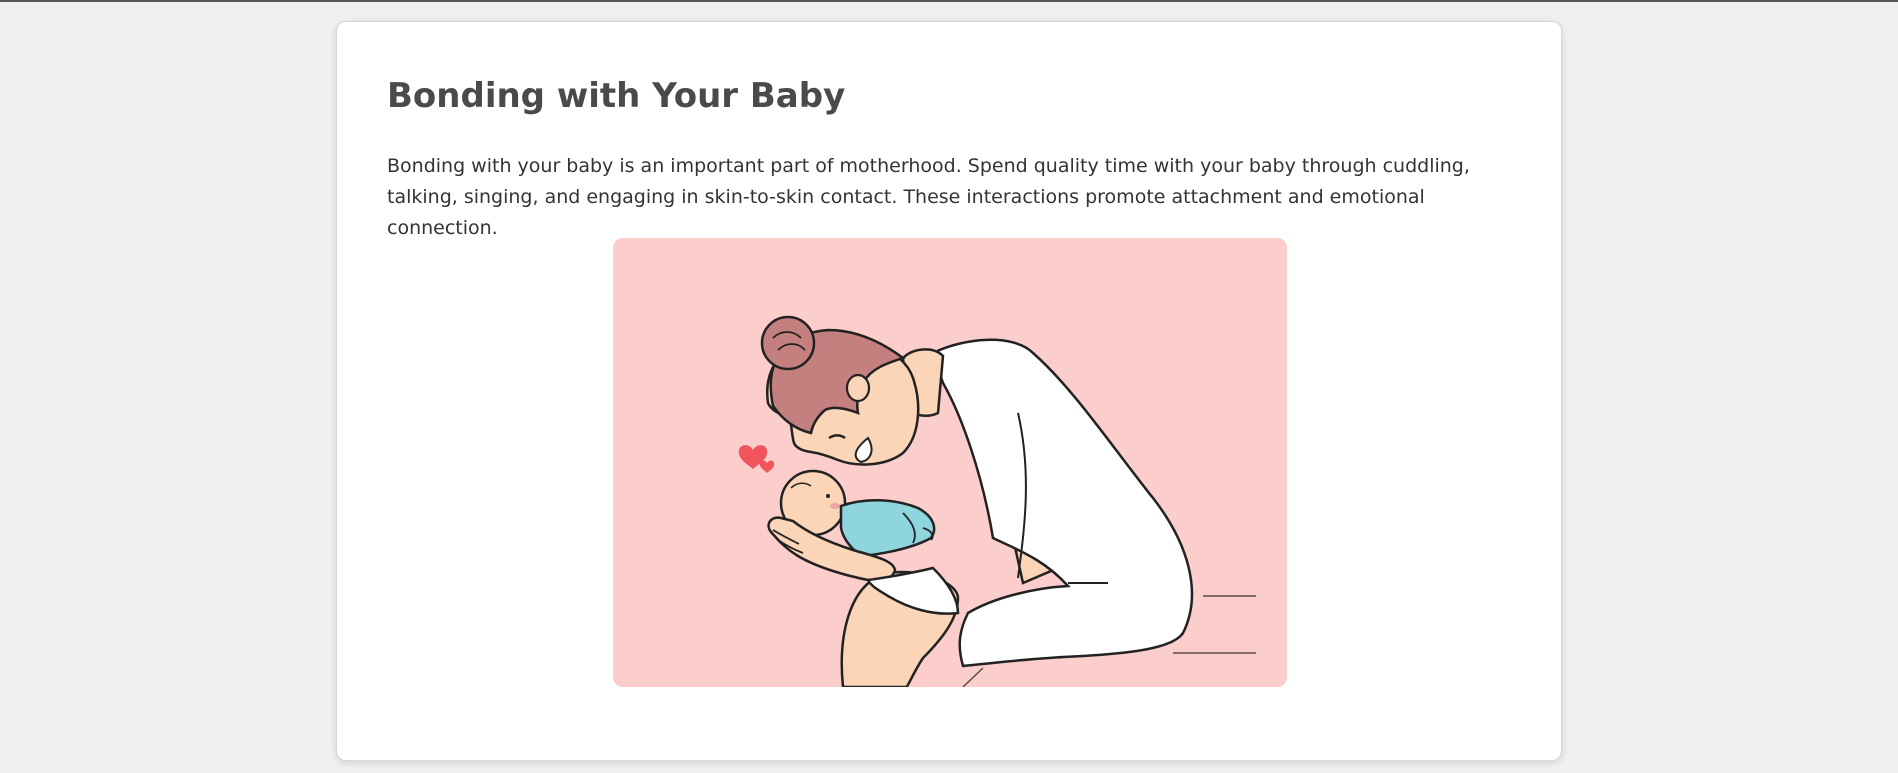 The width and height of the screenshot is (1898, 773). I want to click on hair-bun, so click(788, 343).